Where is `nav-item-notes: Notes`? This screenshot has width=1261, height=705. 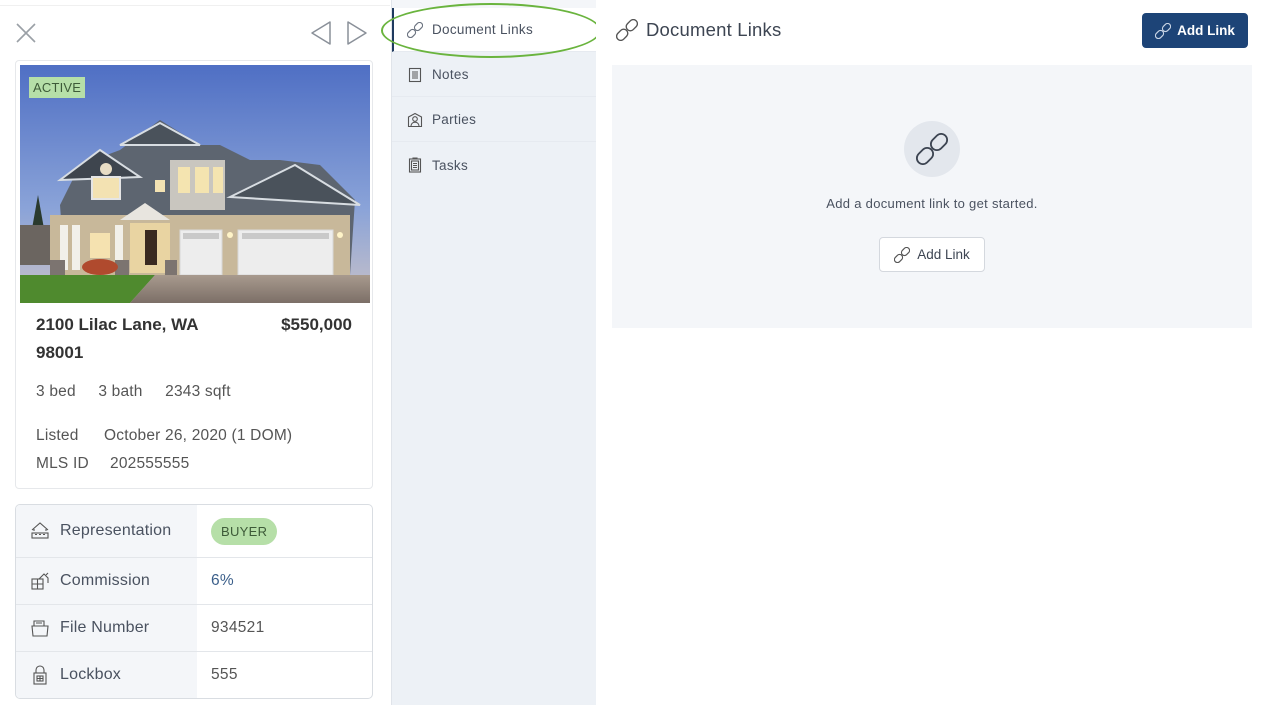 nav-item-notes: Notes is located at coordinates (494, 75).